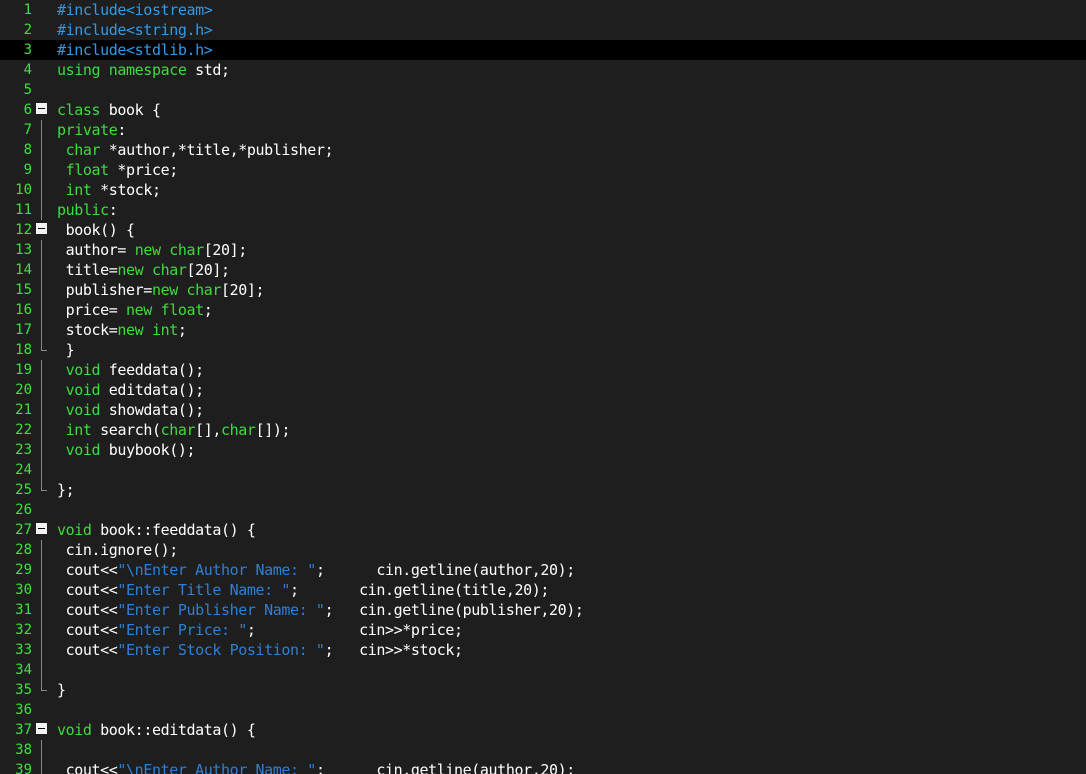 Image resolution: width=1086 pixels, height=774 pixels. What do you see at coordinates (543, 350) in the screenshot?
I see `code-line: 18 }` at bounding box center [543, 350].